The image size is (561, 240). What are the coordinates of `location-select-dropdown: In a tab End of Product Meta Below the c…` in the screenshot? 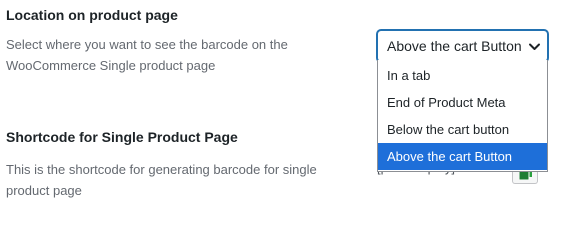 It's located at (462, 116).